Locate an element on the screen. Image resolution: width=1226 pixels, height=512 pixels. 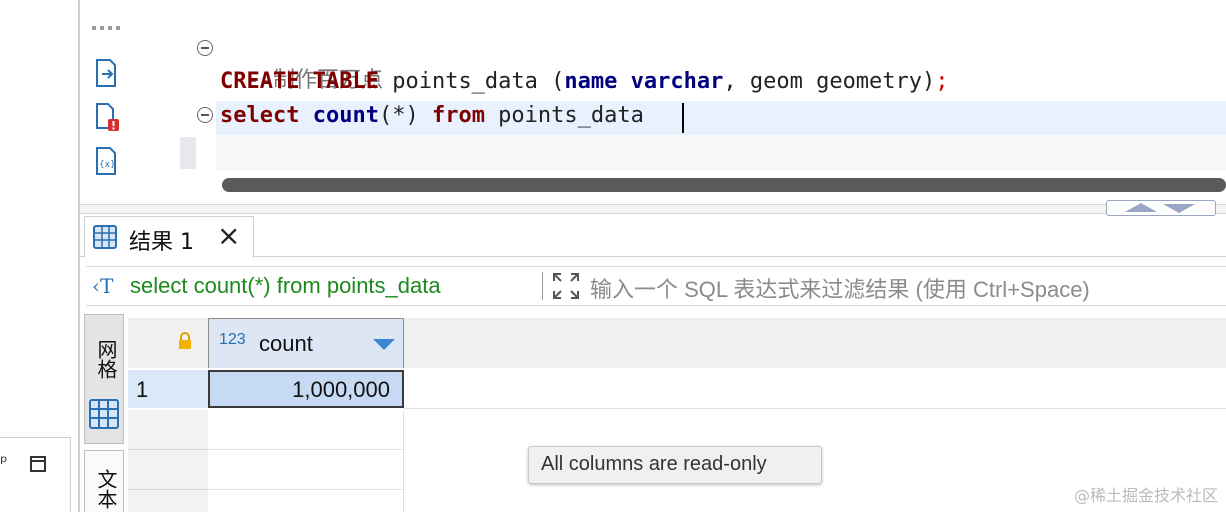
text-cursor is located at coordinates (683, 118).